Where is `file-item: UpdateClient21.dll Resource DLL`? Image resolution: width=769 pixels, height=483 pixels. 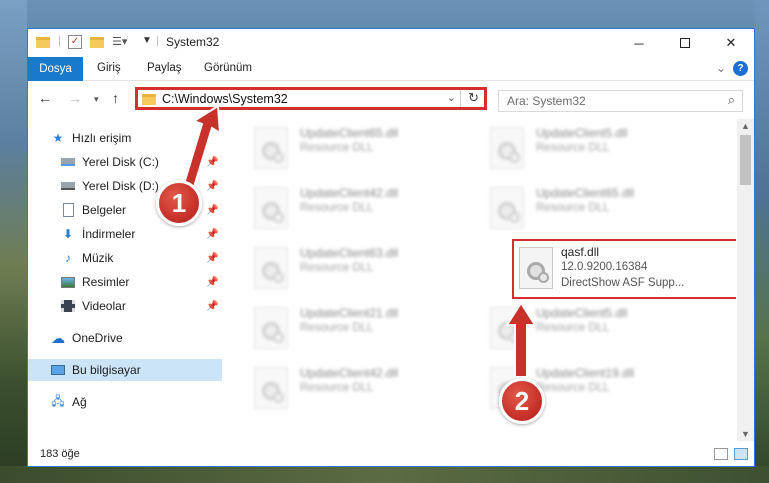 file-item: UpdateClient21.dll Resource DLL is located at coordinates (365, 331).